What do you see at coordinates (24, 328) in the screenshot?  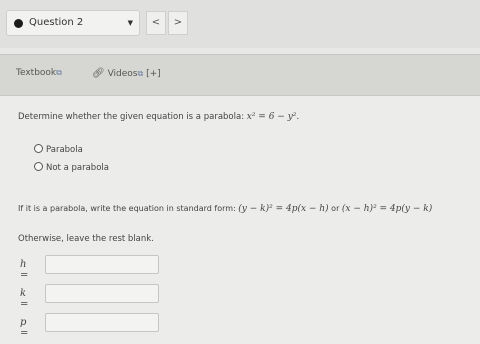 I see `p-label: p =` at bounding box center [24, 328].